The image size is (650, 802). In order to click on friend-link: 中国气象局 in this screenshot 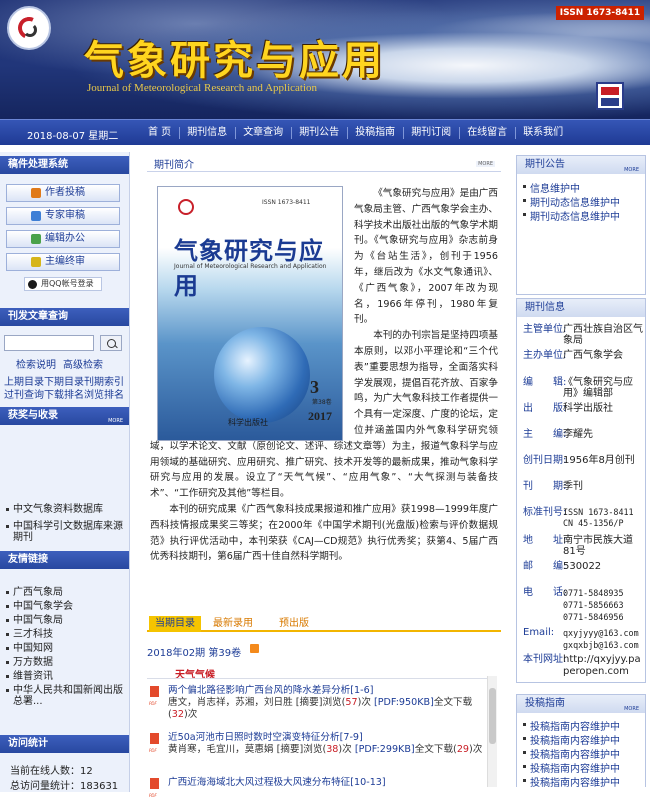, I will do `click(66, 620)`.